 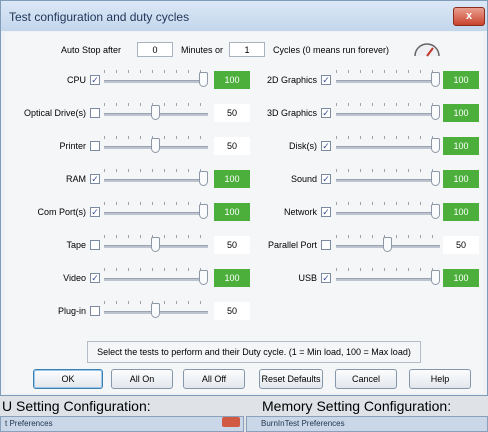 What do you see at coordinates (291, 379) in the screenshot?
I see `reset-defaults-button: Reset Defaults` at bounding box center [291, 379].